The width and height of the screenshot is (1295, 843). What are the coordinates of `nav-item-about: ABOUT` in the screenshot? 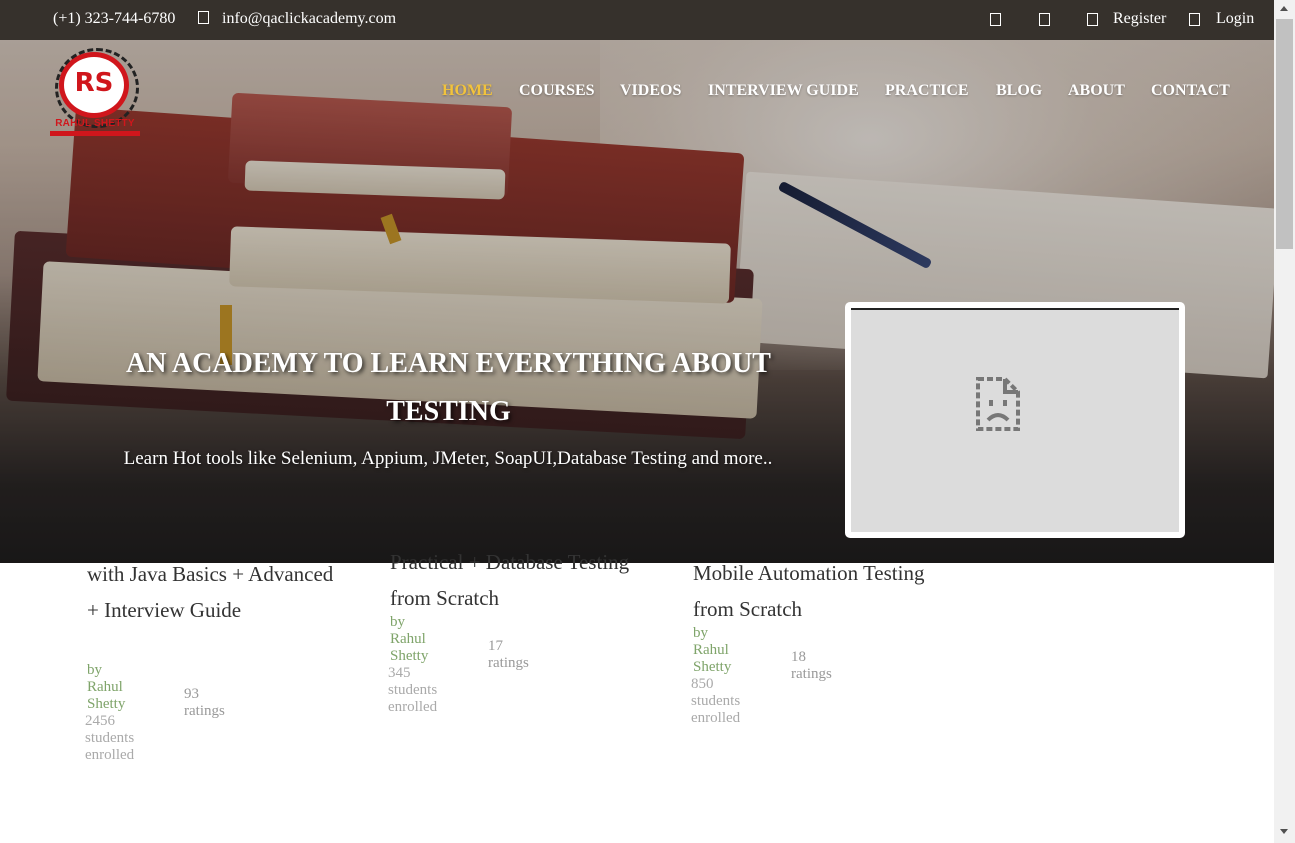 It's located at (1096, 91).